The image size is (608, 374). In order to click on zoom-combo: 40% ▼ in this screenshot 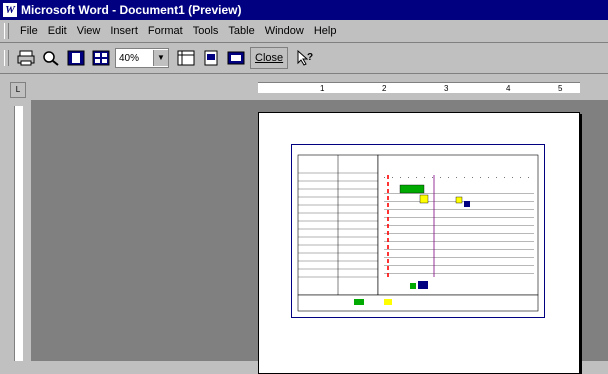, I will do `click(142, 58)`.